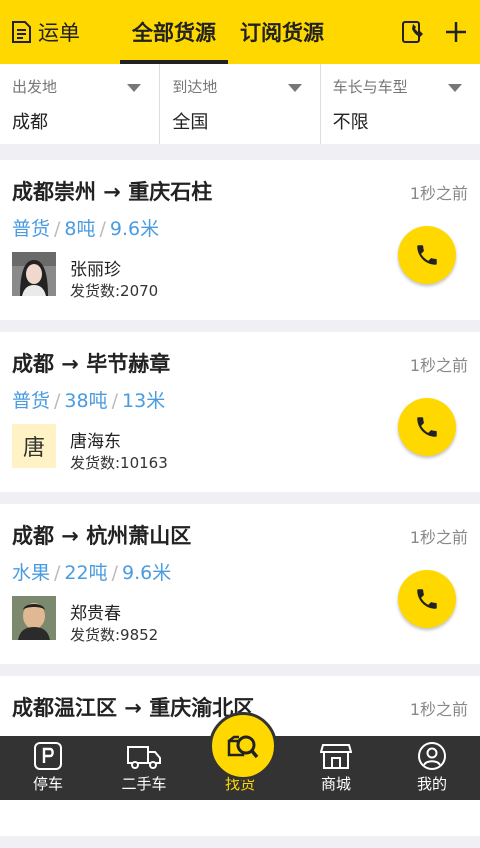 The width and height of the screenshot is (480, 848). Describe the element at coordinates (34, 446) in the screenshot. I see `avatar: 唐` at that location.